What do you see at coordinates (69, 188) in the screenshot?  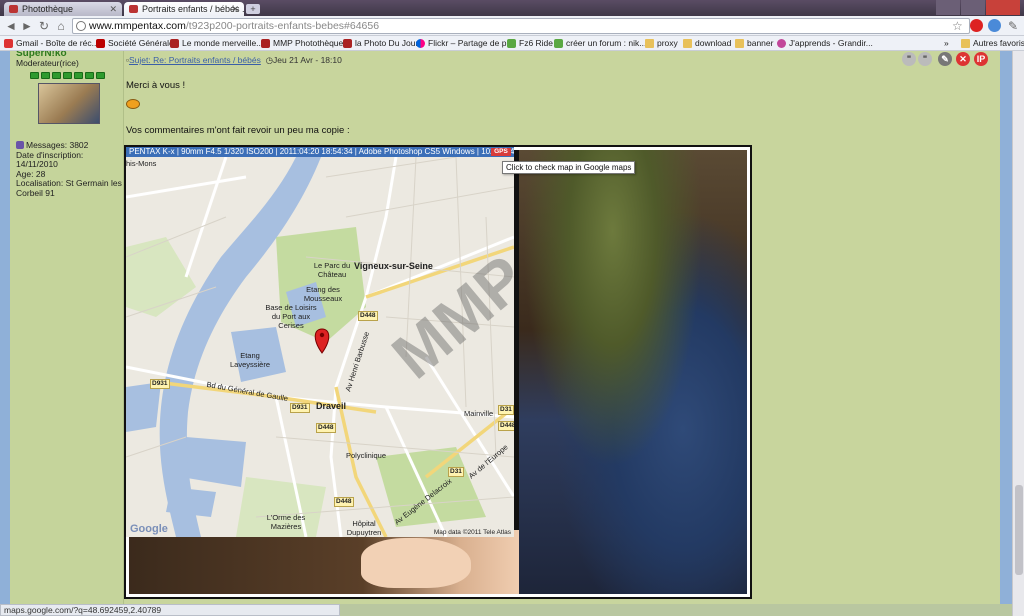 I see `user-location: Localisation: St Germain les Corbeil 91` at bounding box center [69, 188].